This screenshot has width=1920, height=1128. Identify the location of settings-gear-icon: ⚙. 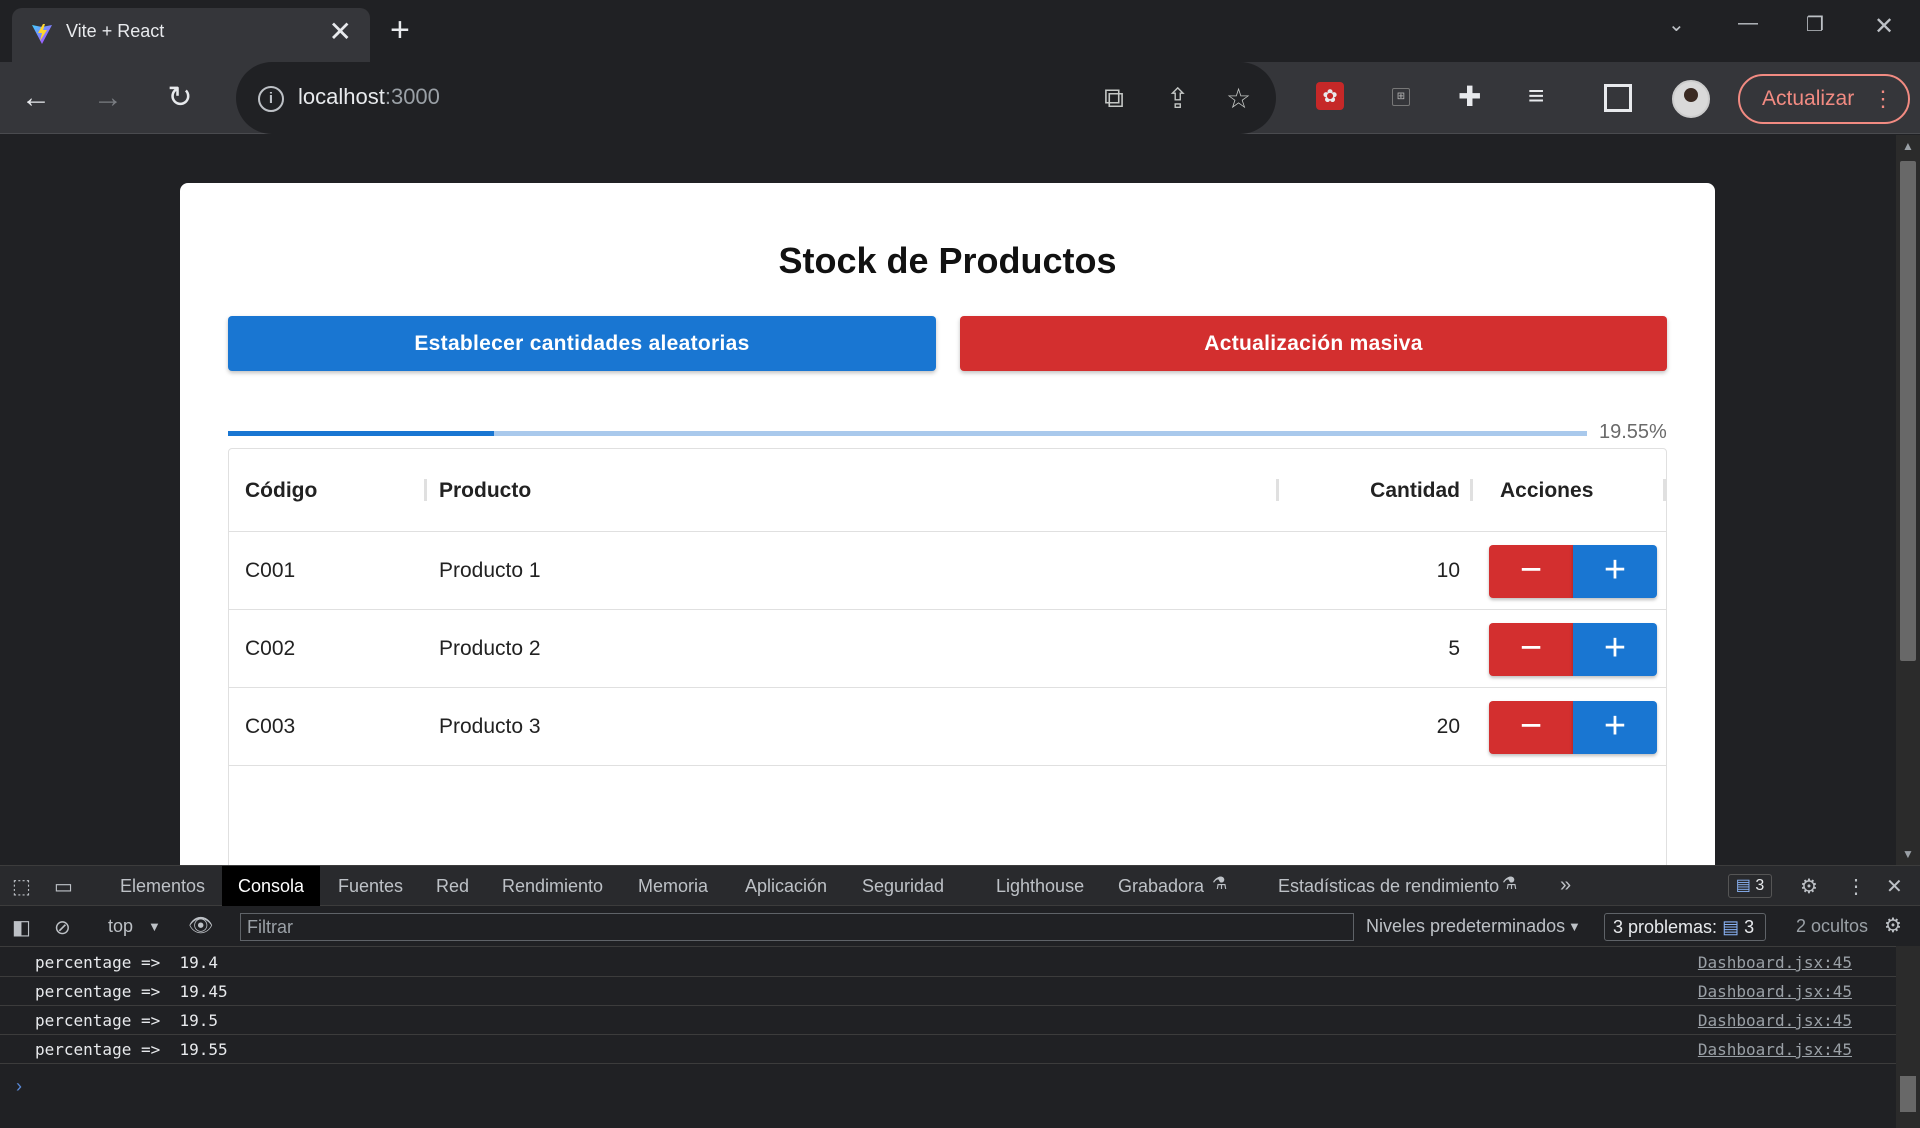
(1809, 886).